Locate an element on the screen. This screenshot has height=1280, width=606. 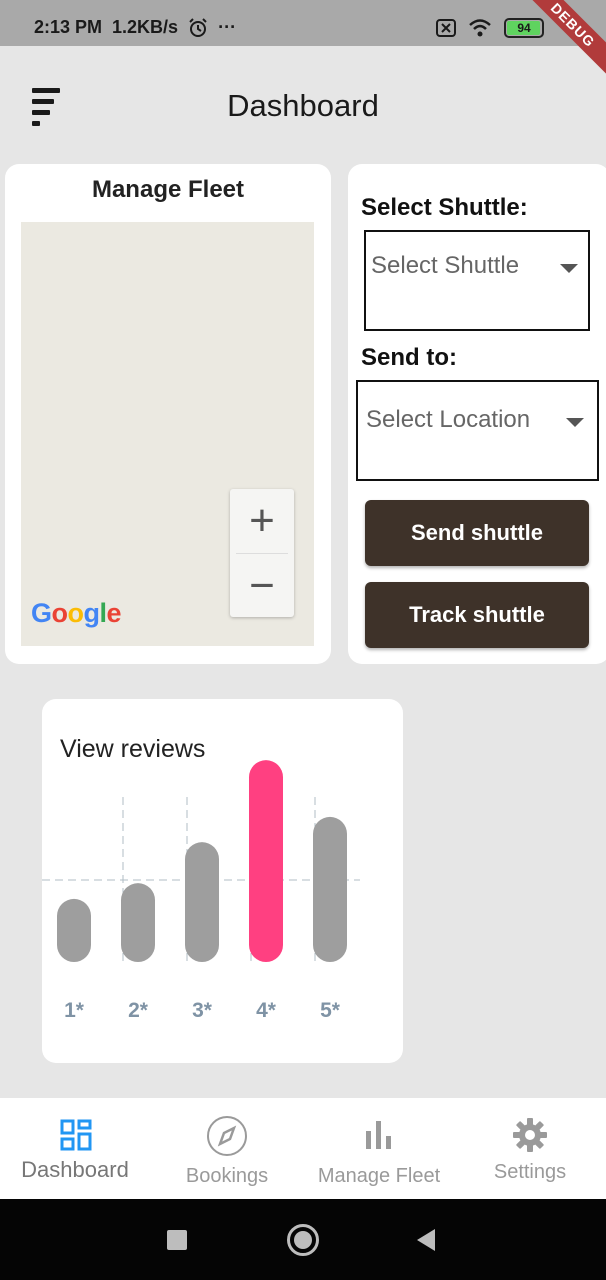
bottom-navigation: Dashboard Bookings Manage Fleet Settings is located at coordinates (303, 1148).